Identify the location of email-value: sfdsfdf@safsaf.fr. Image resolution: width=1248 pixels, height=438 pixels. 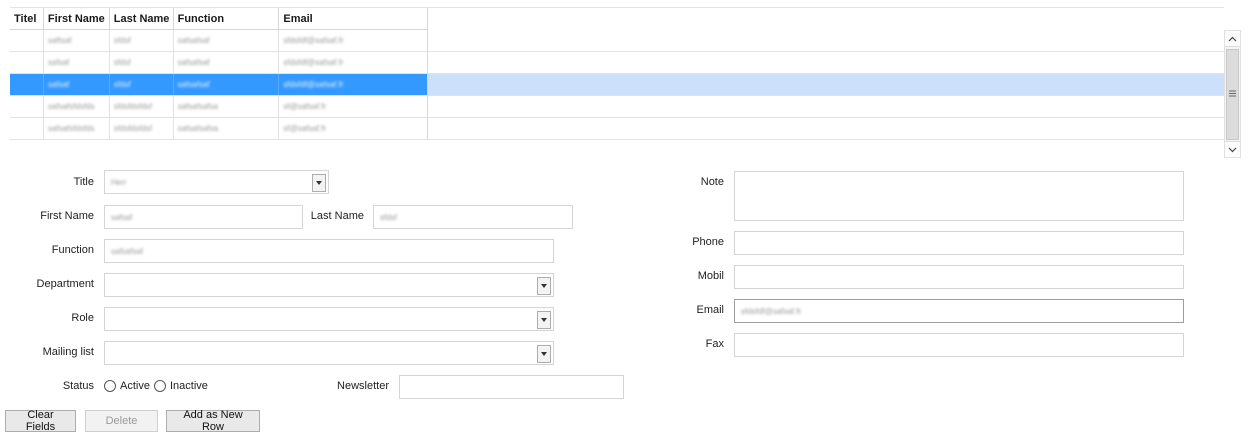
(771, 311).